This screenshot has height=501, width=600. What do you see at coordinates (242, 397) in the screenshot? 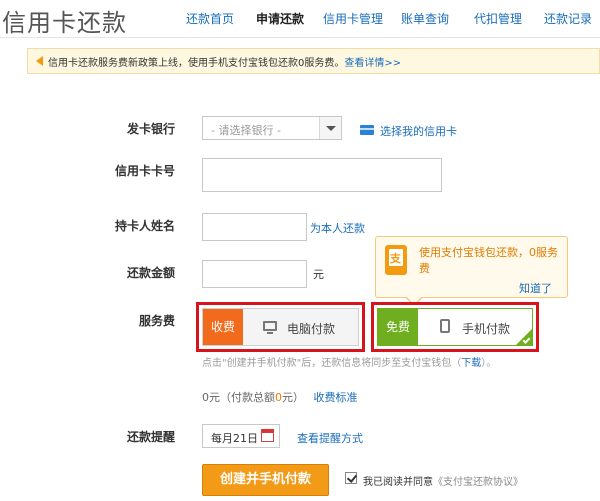
I see `fee-unit: 元（付款总额` at bounding box center [242, 397].